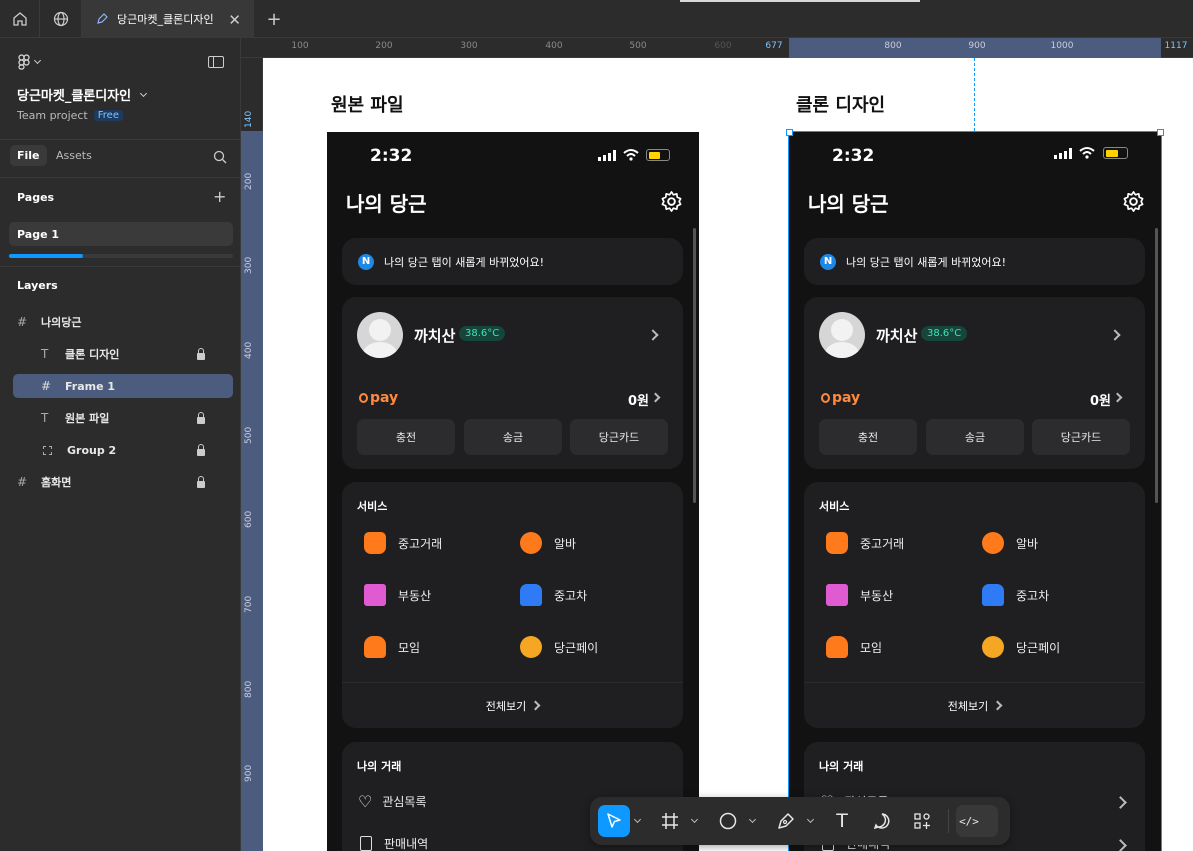 The image size is (1193, 851). Describe the element at coordinates (728, 821) in the screenshot. I see `shape-tool-button` at that location.